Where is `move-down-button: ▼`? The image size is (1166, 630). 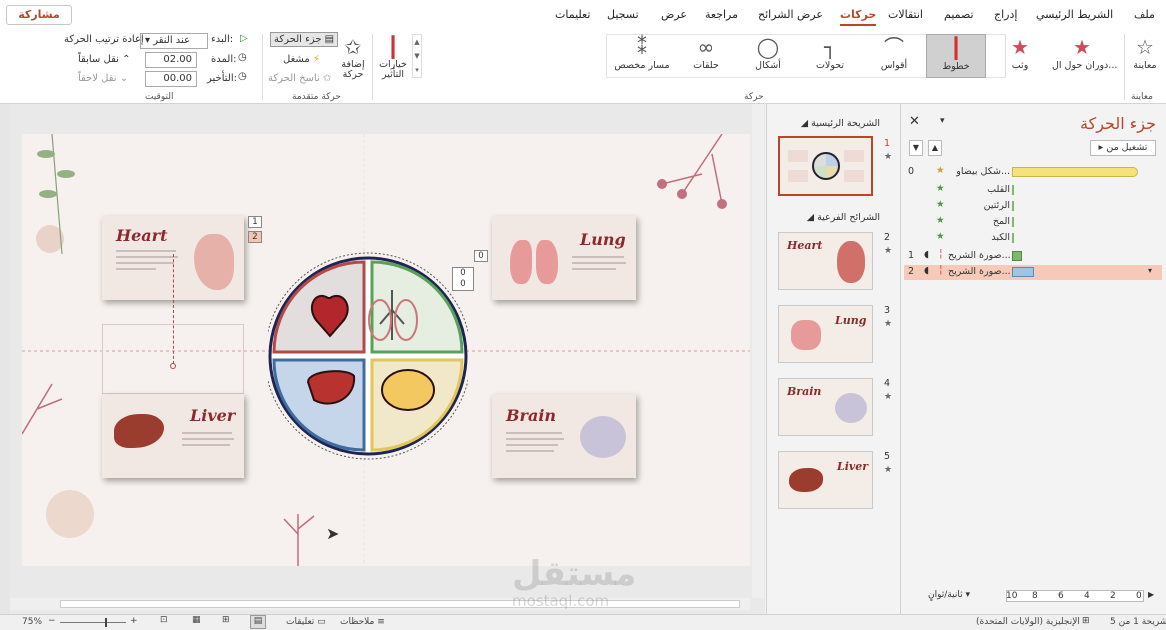 move-down-button: ▼ is located at coordinates (916, 148).